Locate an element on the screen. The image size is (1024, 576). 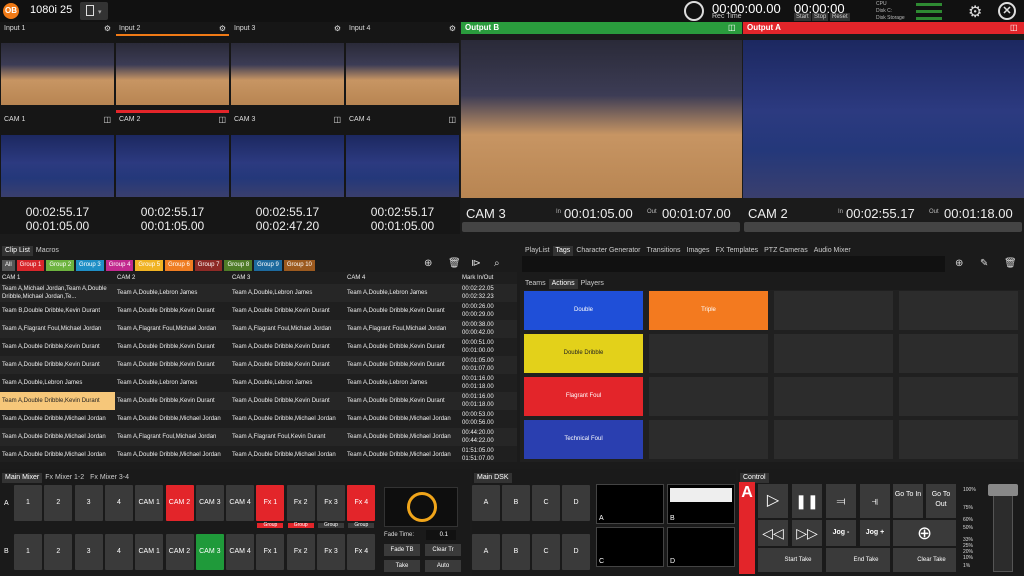
preview-bus-button: 3 is located at coordinates (88, 552).